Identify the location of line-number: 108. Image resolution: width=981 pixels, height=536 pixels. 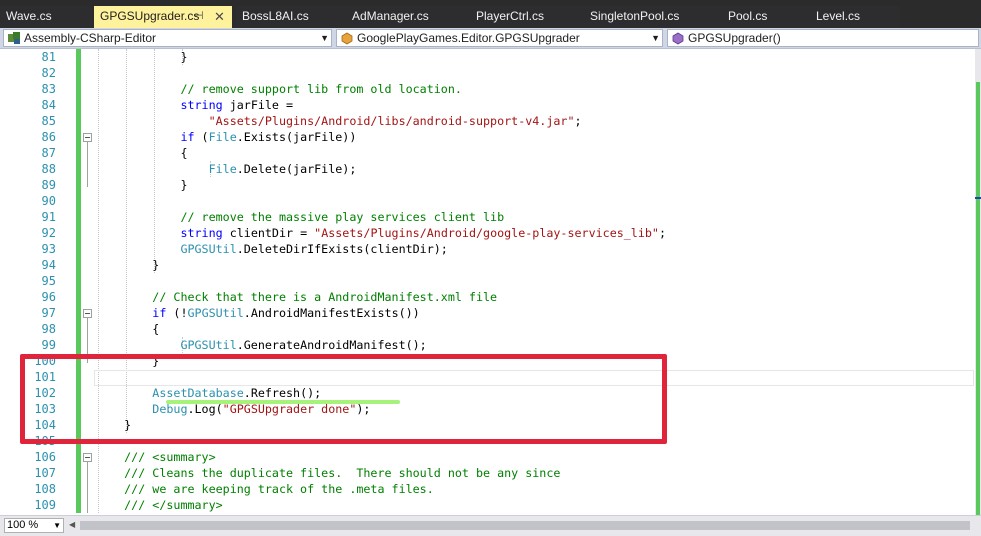
(45, 489).